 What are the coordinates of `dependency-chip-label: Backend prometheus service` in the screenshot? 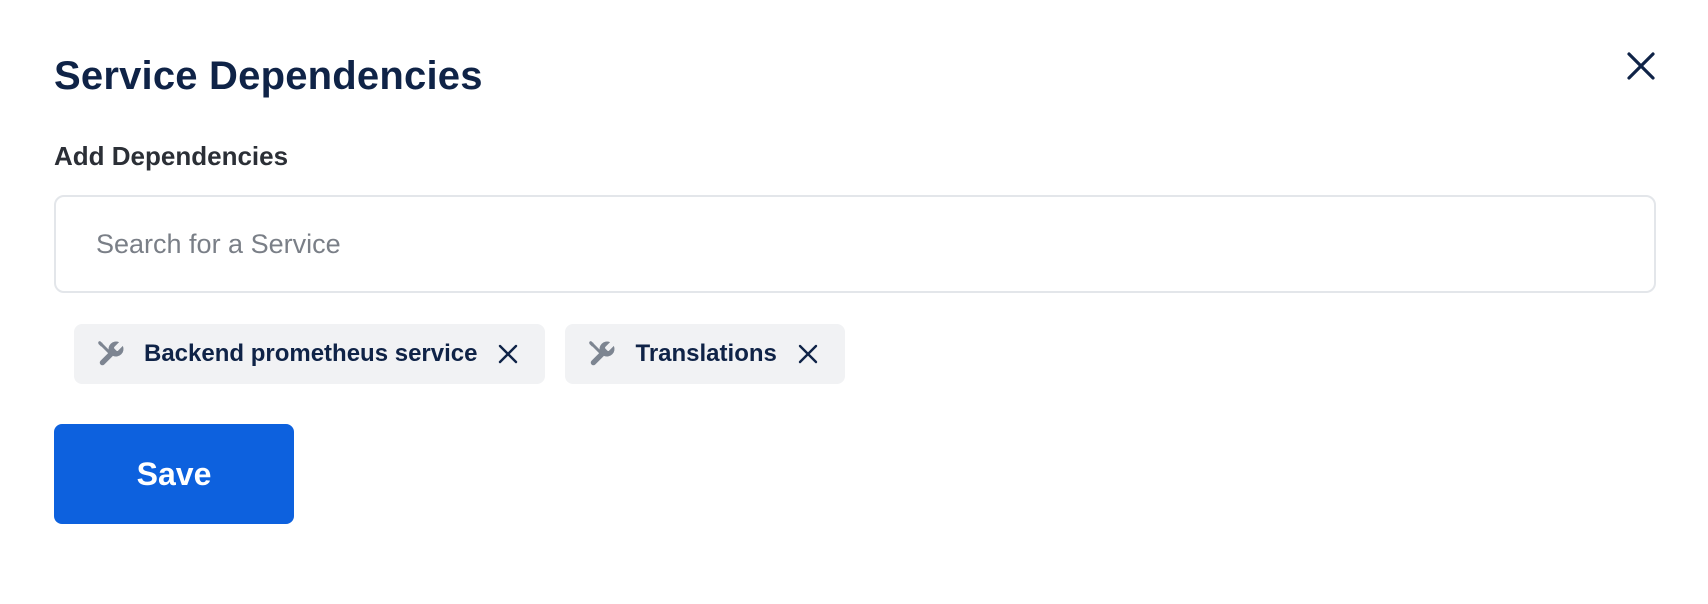 It's located at (311, 353).